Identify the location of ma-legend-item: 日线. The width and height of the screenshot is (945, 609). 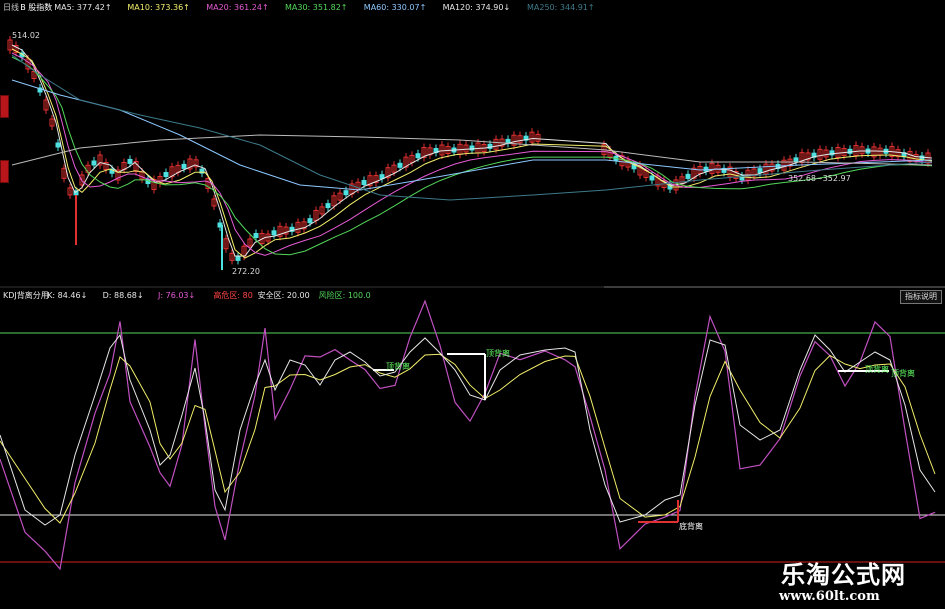
(11, 7).